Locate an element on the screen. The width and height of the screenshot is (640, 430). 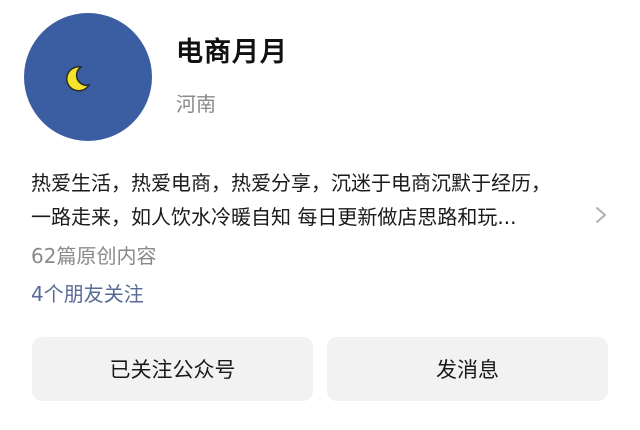
bio-line-1: 热爱生活，热爱电商，热爱分享，沉迷于电商沉默于经历， is located at coordinates (291, 183).